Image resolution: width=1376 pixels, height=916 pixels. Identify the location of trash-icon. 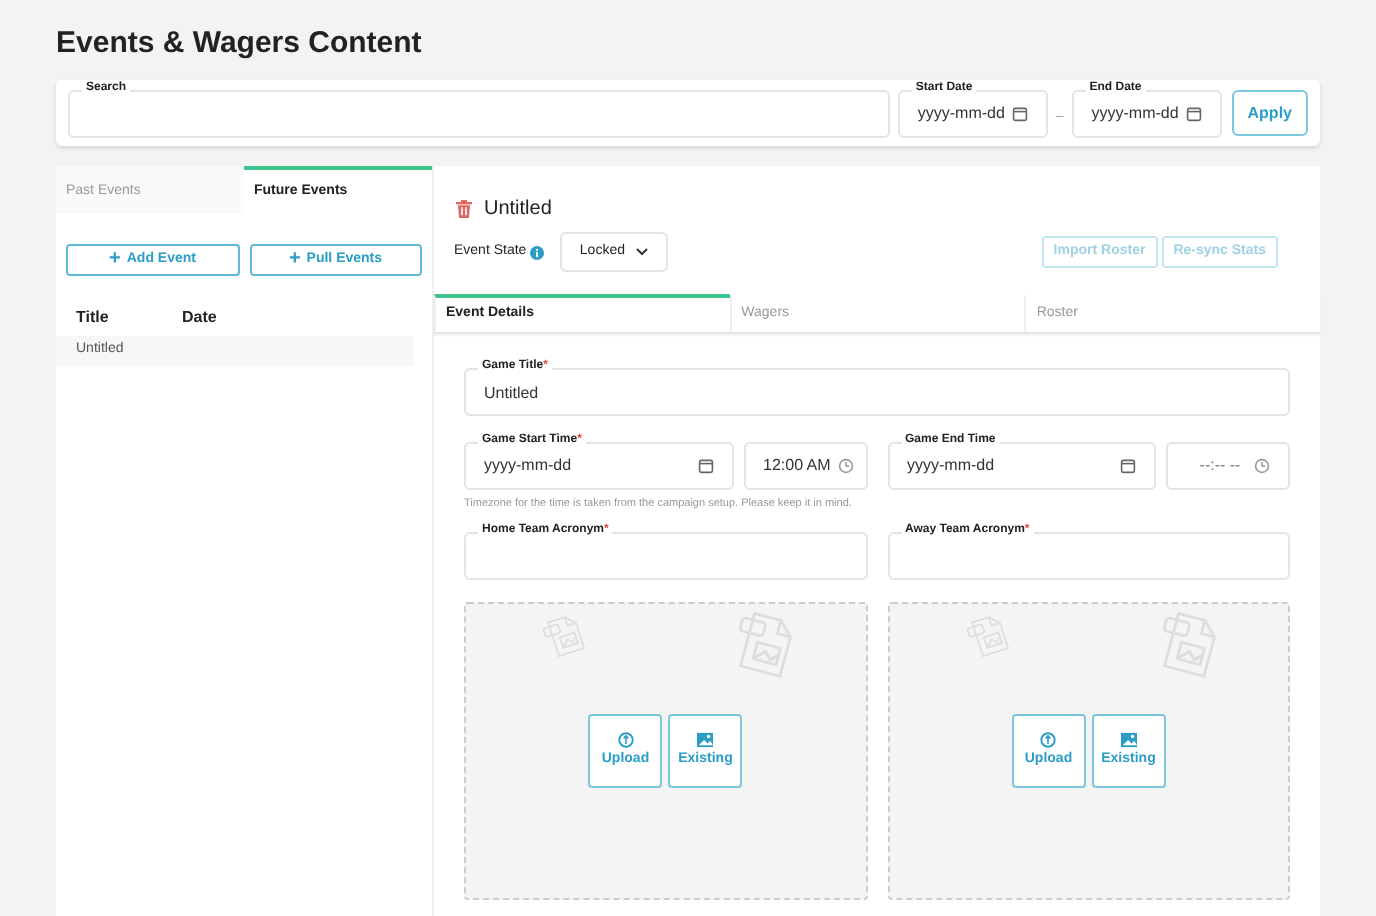
(464, 209).